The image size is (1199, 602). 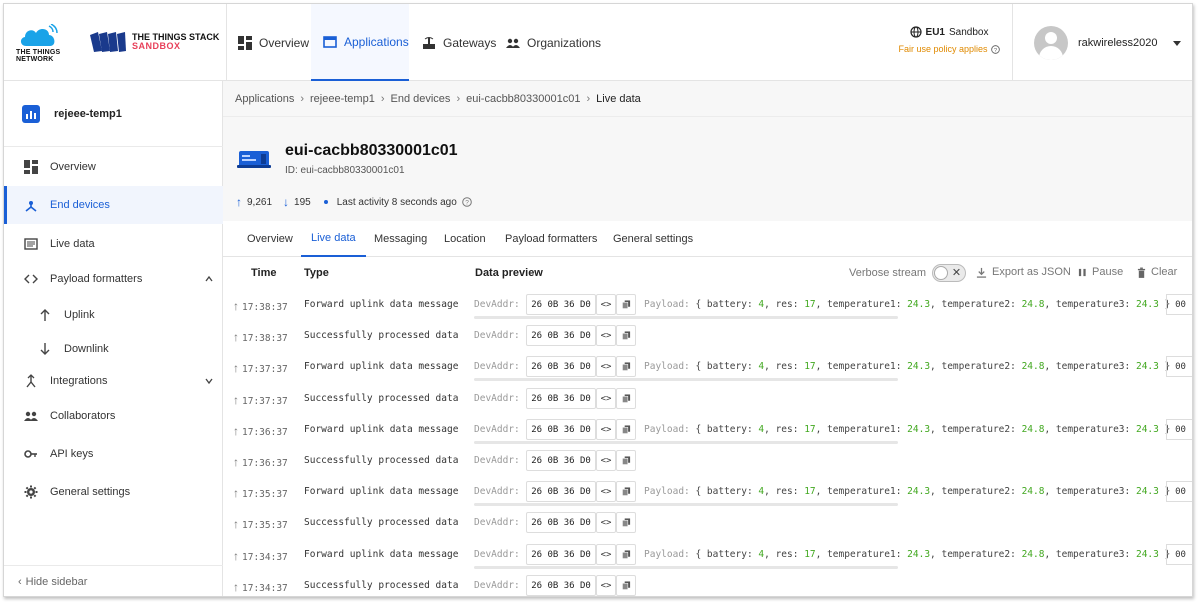 What do you see at coordinates (342, 99) in the screenshot?
I see `breadcrumb-application: rejeee-temp1` at bounding box center [342, 99].